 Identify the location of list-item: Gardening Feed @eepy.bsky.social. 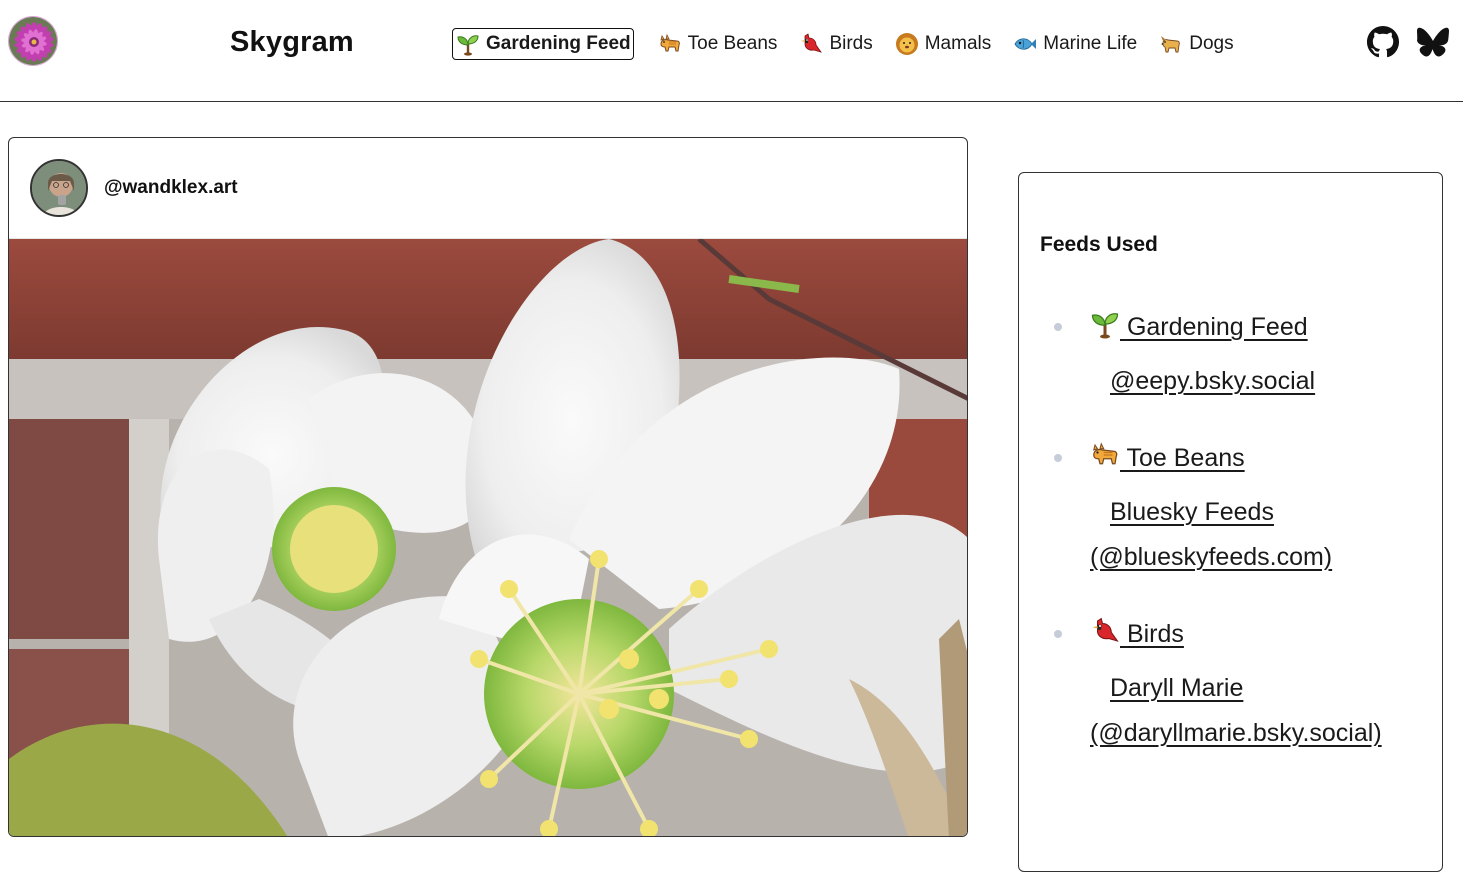
(1231, 353).